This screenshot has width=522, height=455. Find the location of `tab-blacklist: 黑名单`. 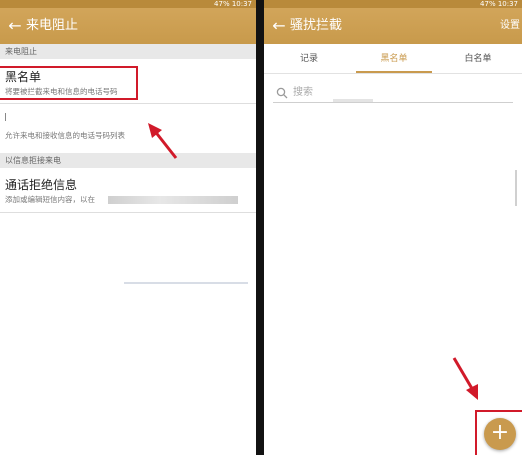

tab-blacklist: 黑名单 is located at coordinates (394, 59).